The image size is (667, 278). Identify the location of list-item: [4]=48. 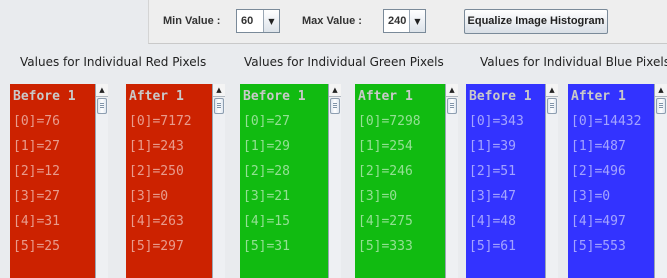
(507, 221).